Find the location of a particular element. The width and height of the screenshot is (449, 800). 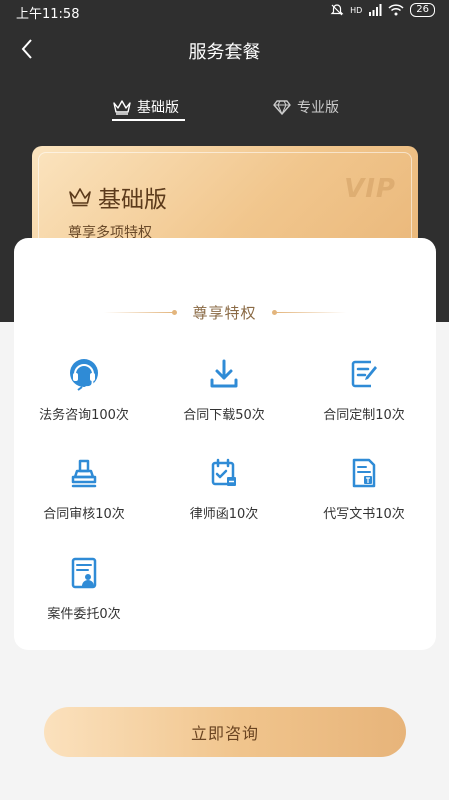

benefit-lawyer-letter: 律师函10次 is located at coordinates (224, 487).